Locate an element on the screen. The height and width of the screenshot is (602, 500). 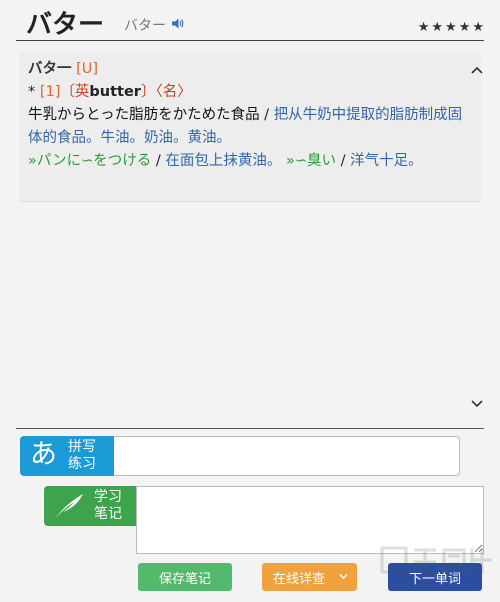
rating-stars: ★ ★ ★ ★ ★ is located at coordinates (451, 27).